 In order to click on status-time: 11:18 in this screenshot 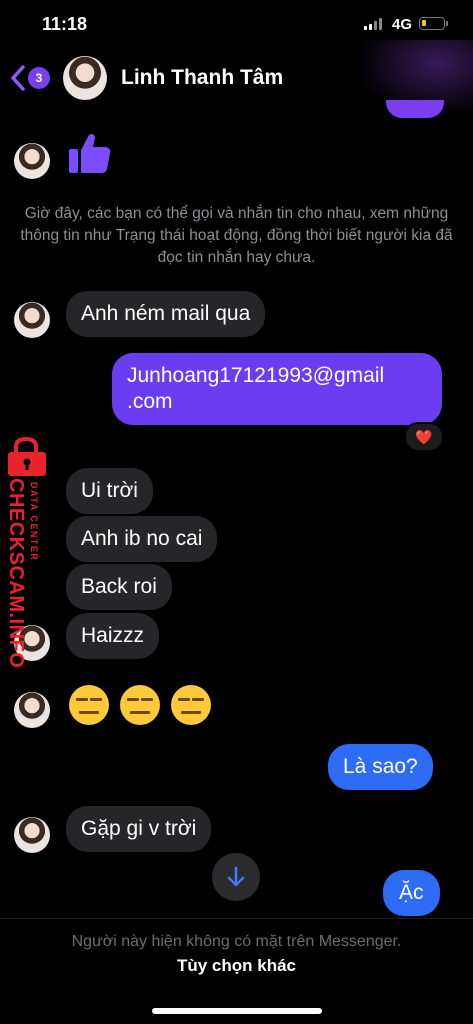, I will do `click(65, 24)`.